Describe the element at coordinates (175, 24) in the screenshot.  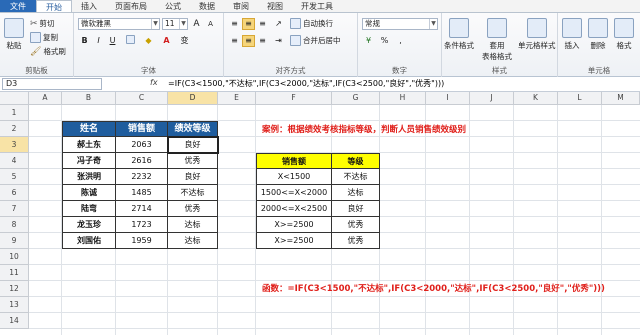
I see `font-size-select: 11 ▼` at that location.